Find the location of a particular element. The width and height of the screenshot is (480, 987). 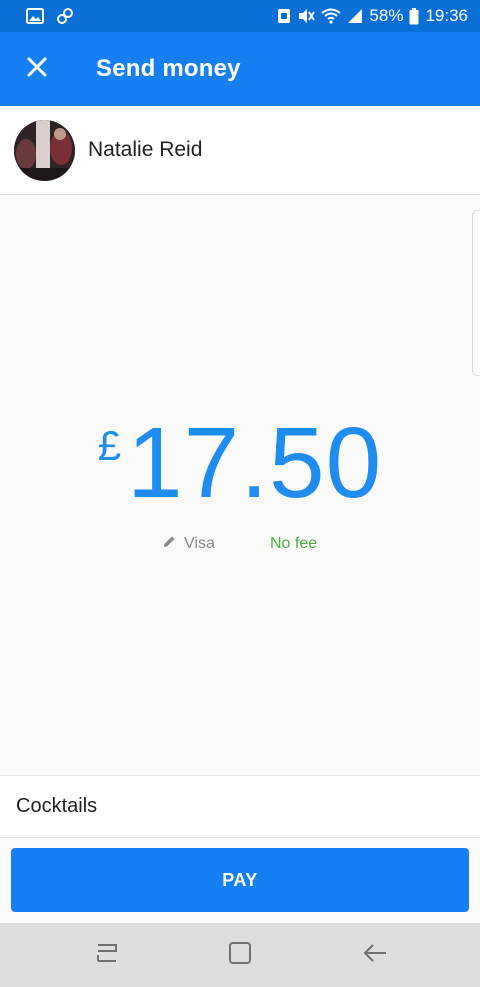

pencil-icon is located at coordinates (169, 544).